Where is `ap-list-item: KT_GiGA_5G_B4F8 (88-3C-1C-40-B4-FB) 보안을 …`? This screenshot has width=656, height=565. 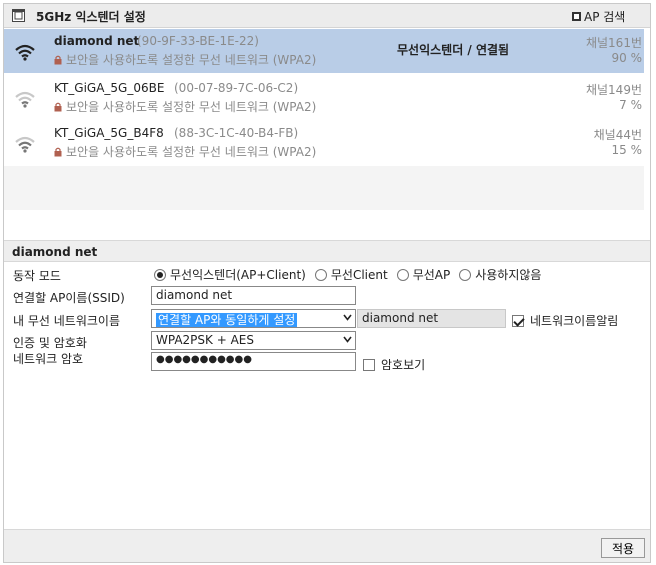 ap-list-item: KT_GiGA_5G_B4F8 (88-3C-1C-40-B4-FB) 보안을 … is located at coordinates (324, 143).